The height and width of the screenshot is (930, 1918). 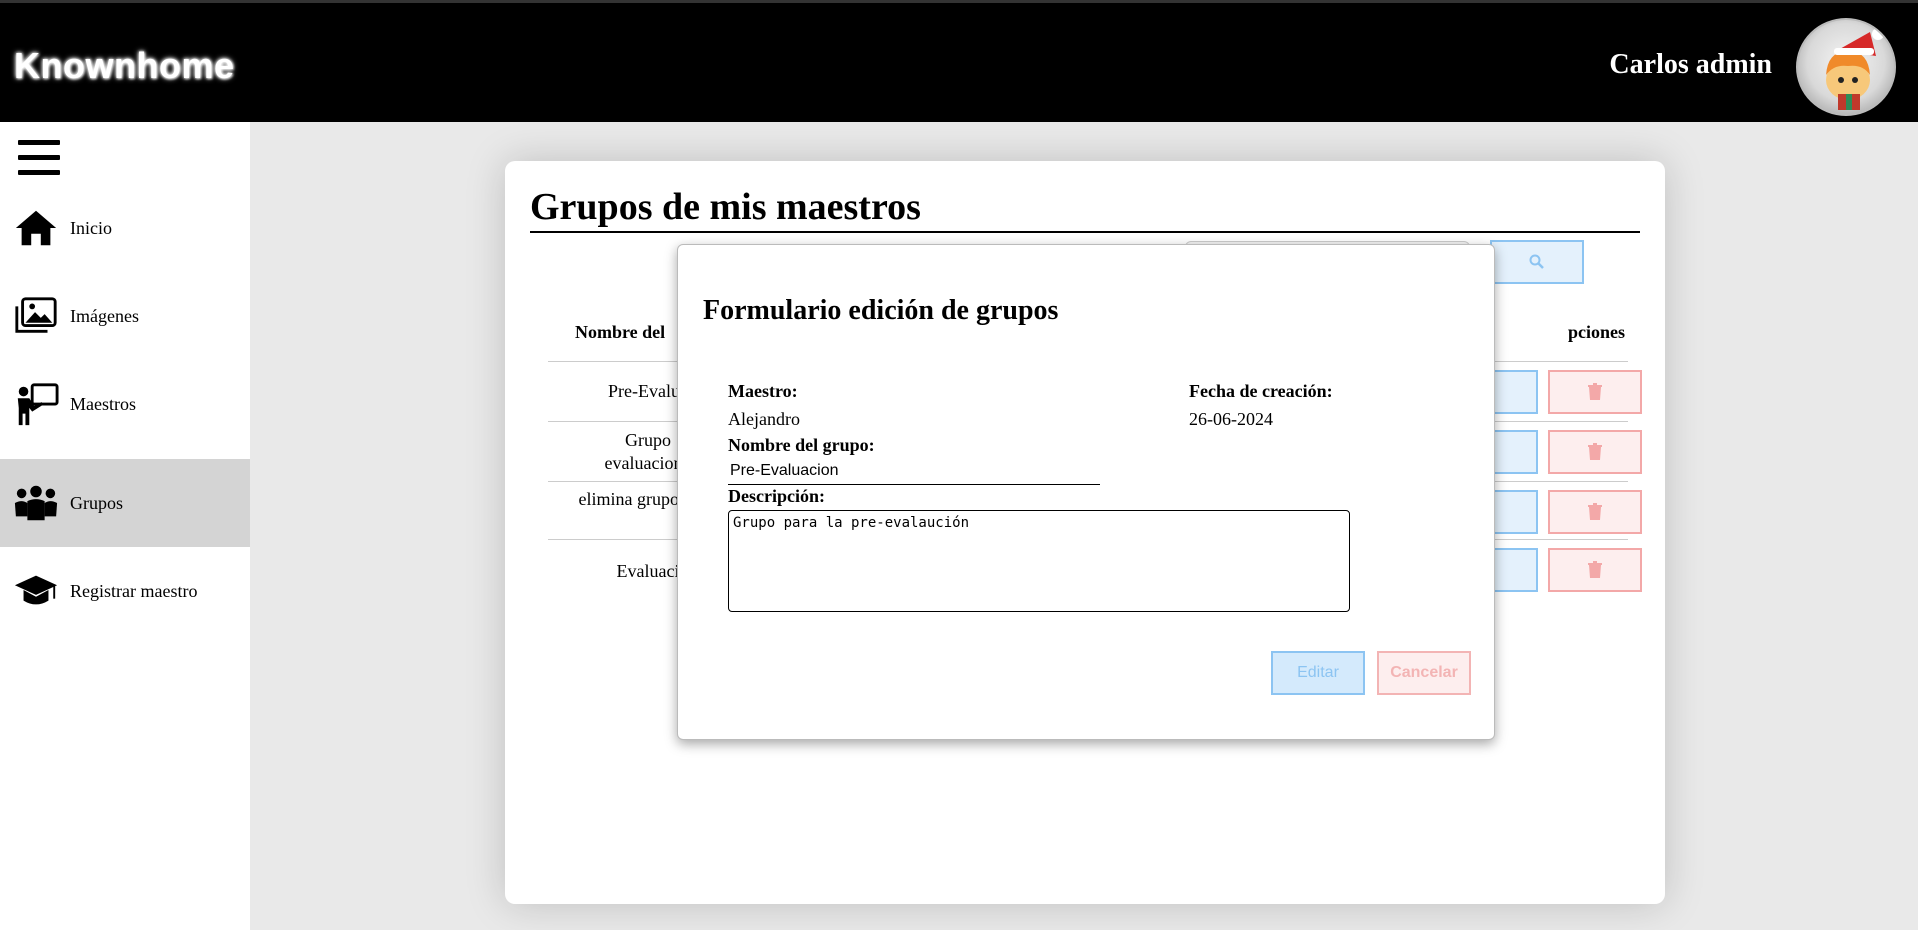 I want to click on images-icon, so click(x=36, y=316).